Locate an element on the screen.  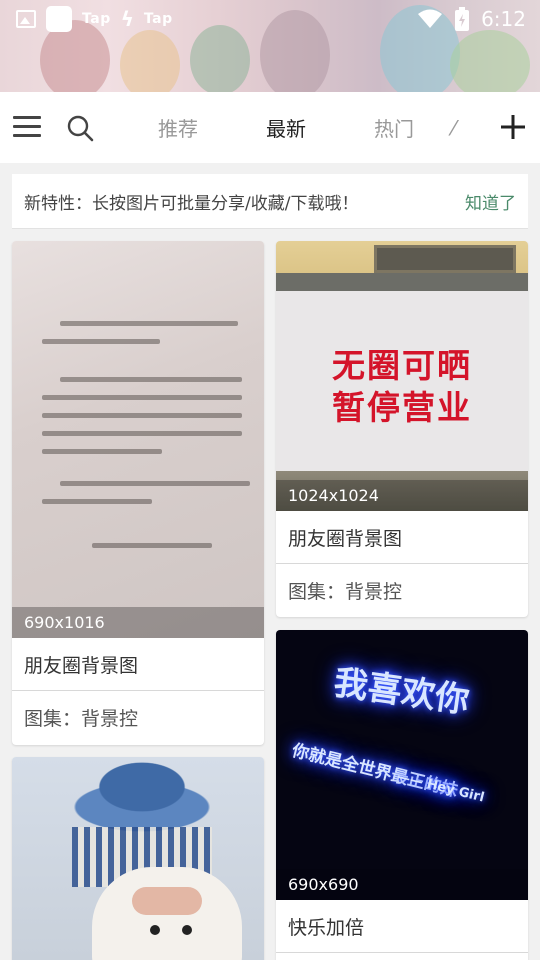
card-image is located at coordinates (138, 858).